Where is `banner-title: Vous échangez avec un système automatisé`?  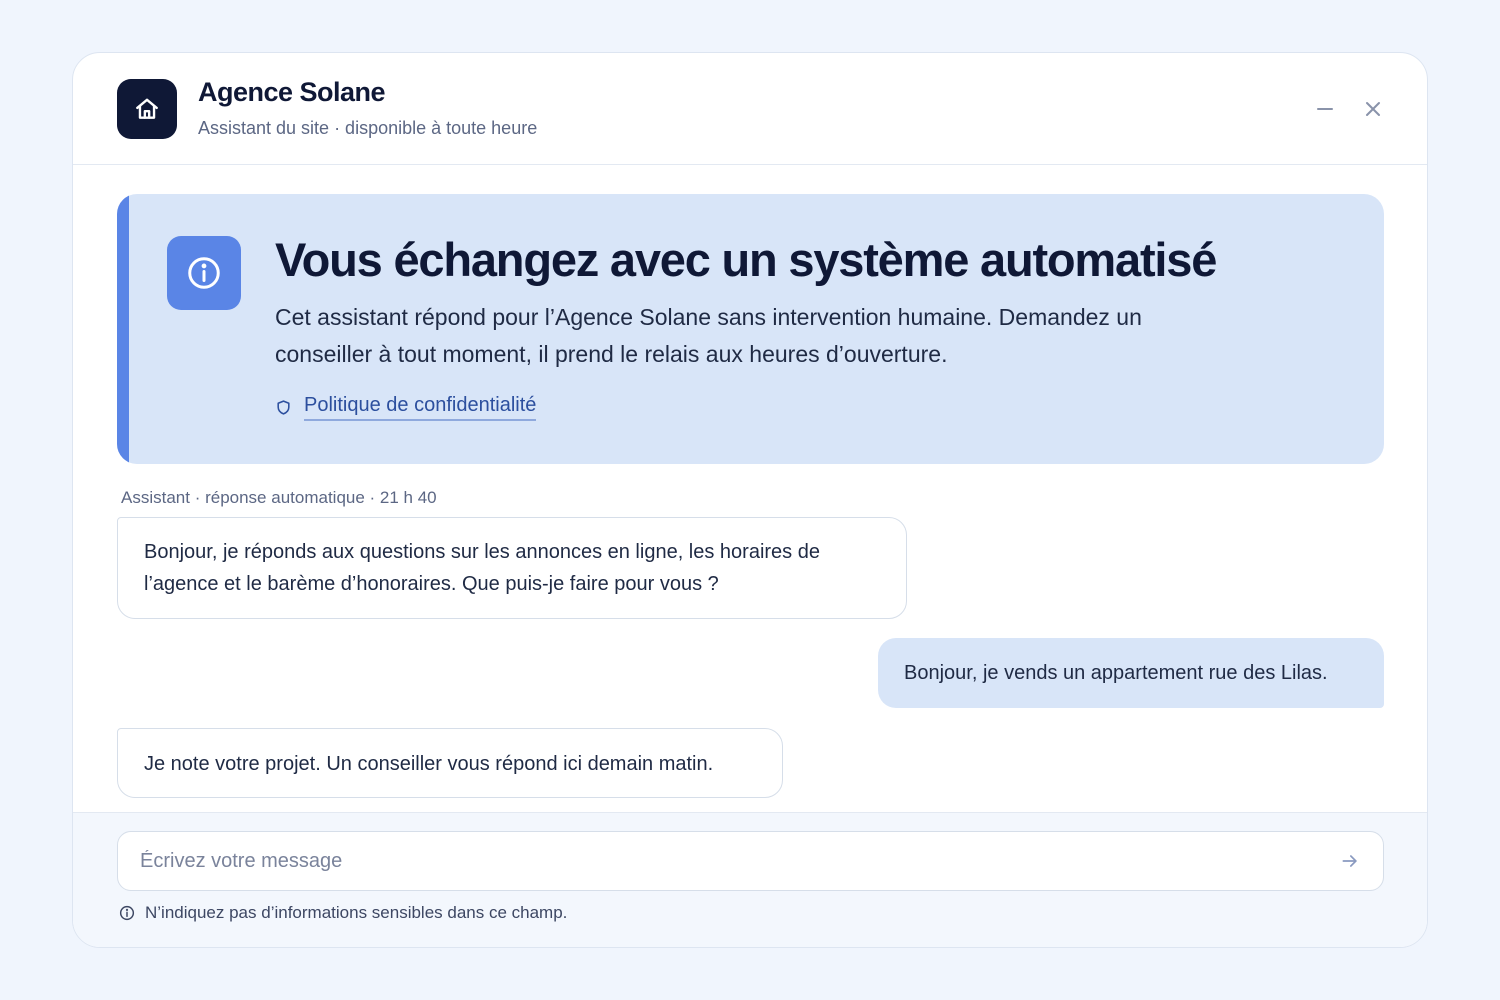
banner-title: Vous échangez avec un système automatisé is located at coordinates (746, 259).